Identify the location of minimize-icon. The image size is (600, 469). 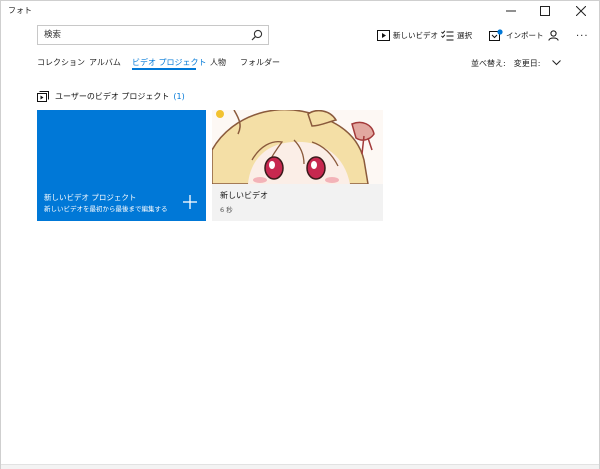
(511, 11).